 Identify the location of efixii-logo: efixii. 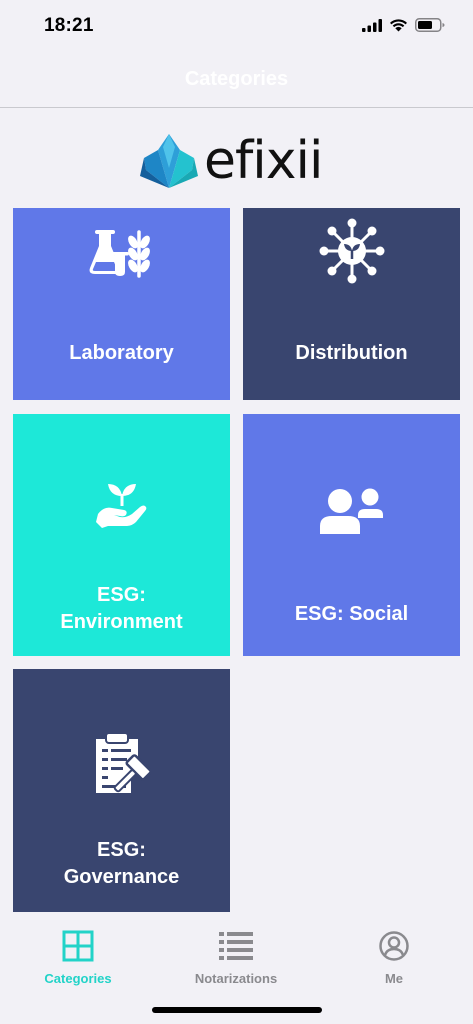
(240, 161).